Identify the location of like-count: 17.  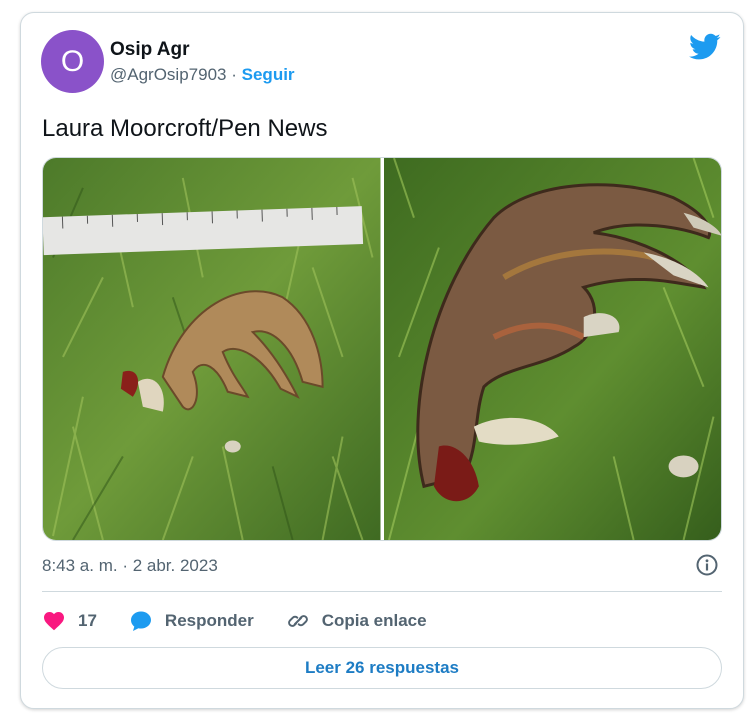
(87, 620).